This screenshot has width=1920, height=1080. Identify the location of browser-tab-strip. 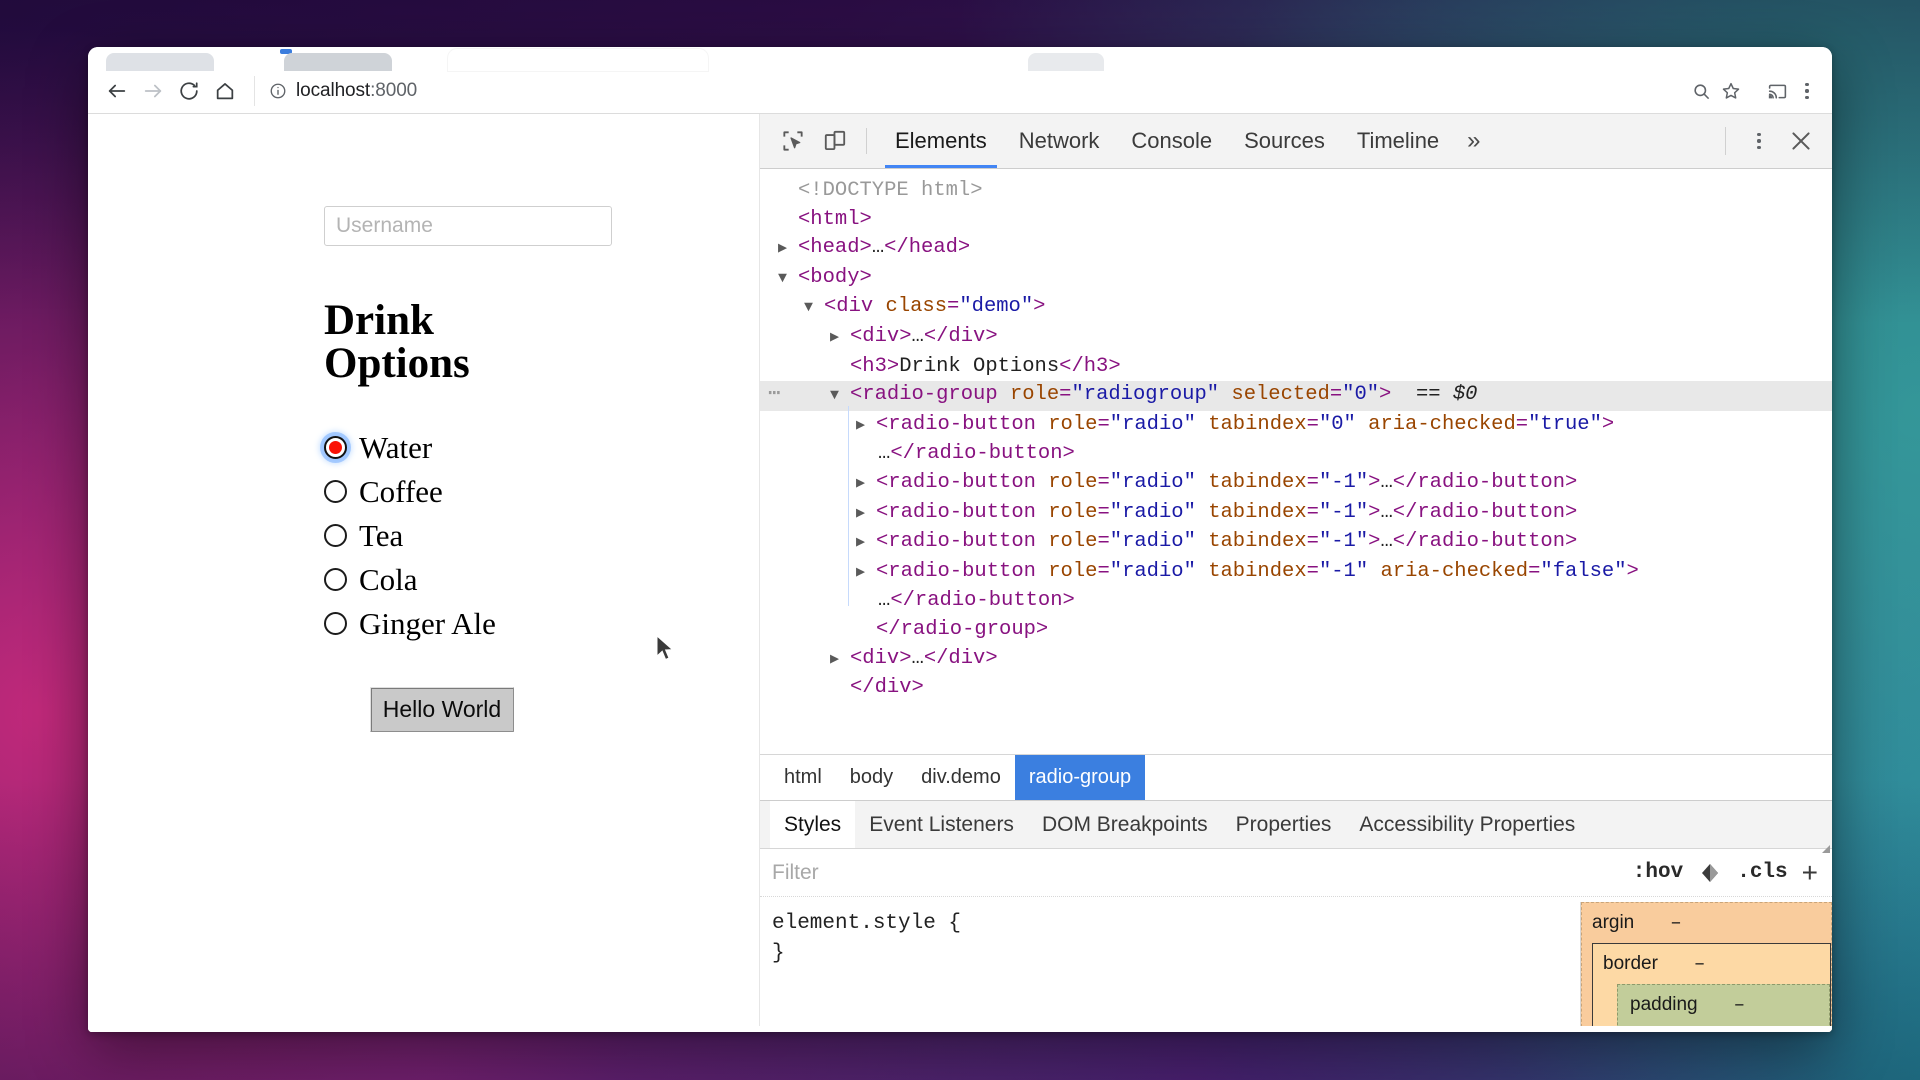
(960, 59).